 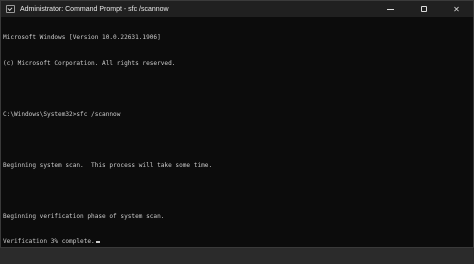 What do you see at coordinates (62, 114) in the screenshot?
I see `console-line: C:\Windows\System32>sfc /scannow` at bounding box center [62, 114].